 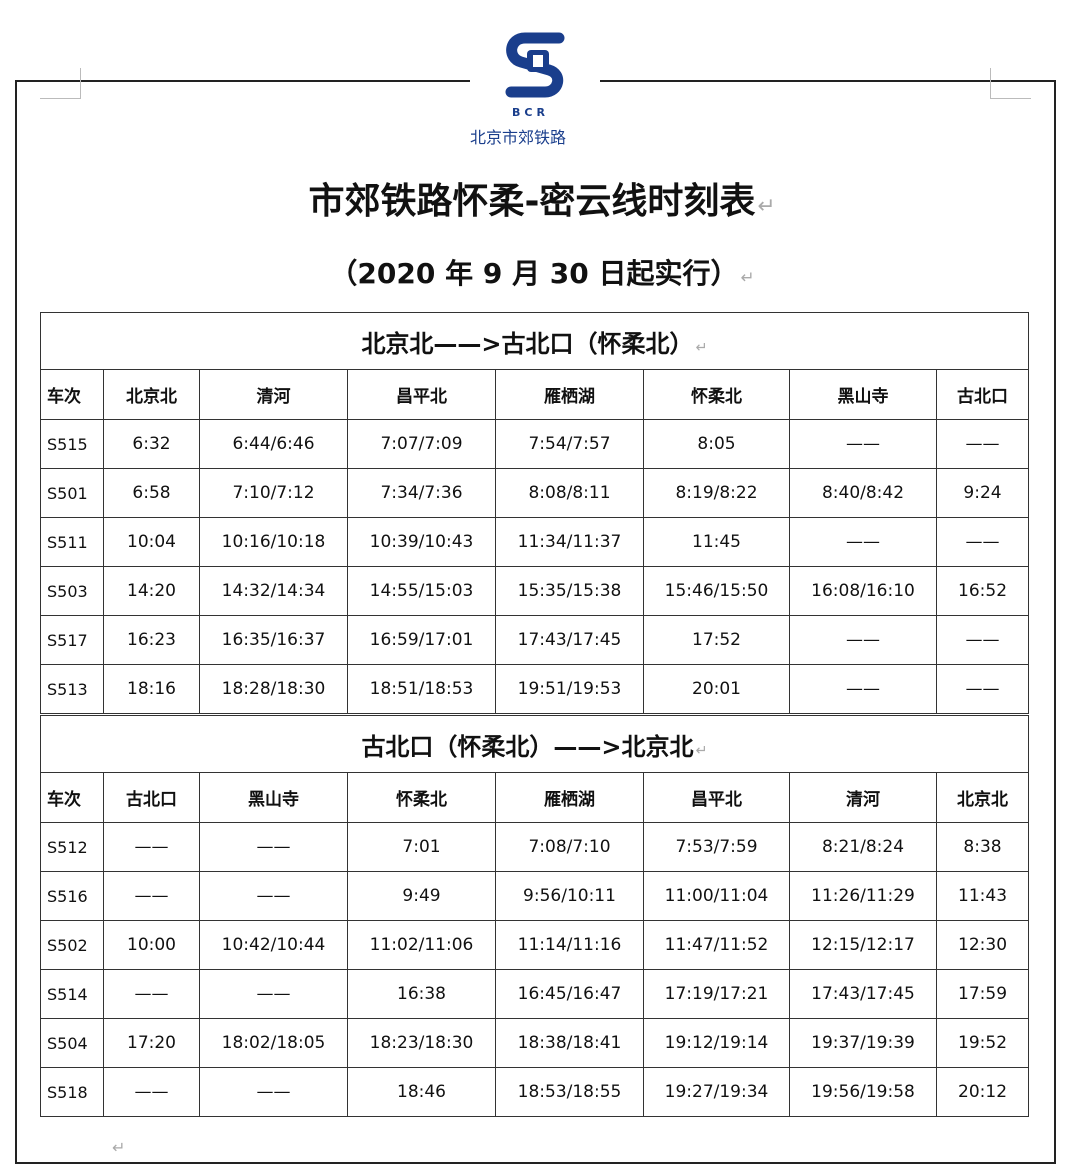 What do you see at coordinates (421, 1092) in the screenshot?
I see `time-cell: 18:46` at bounding box center [421, 1092].